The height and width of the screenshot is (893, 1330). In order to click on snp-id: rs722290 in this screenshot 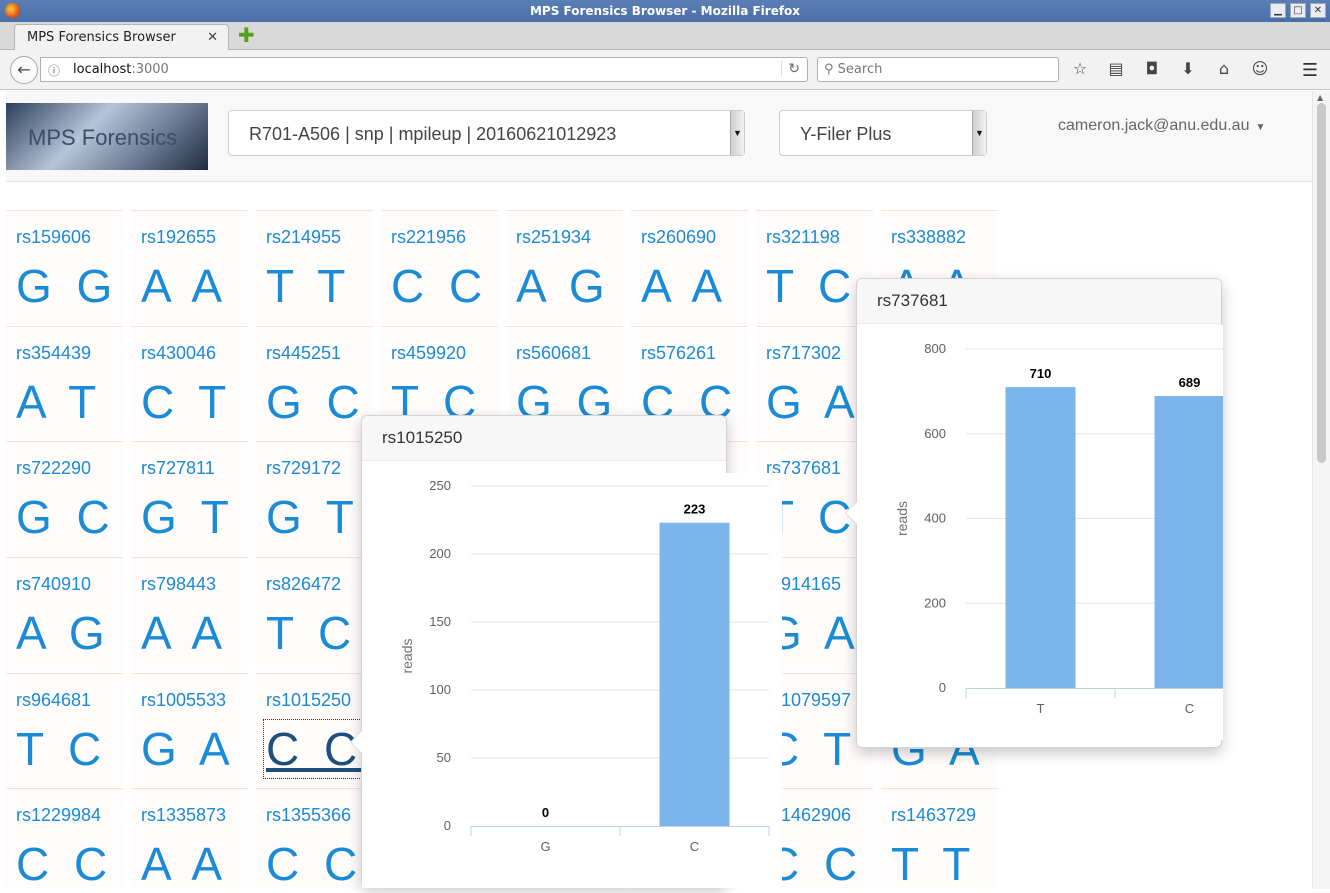, I will do `click(53, 468)`.